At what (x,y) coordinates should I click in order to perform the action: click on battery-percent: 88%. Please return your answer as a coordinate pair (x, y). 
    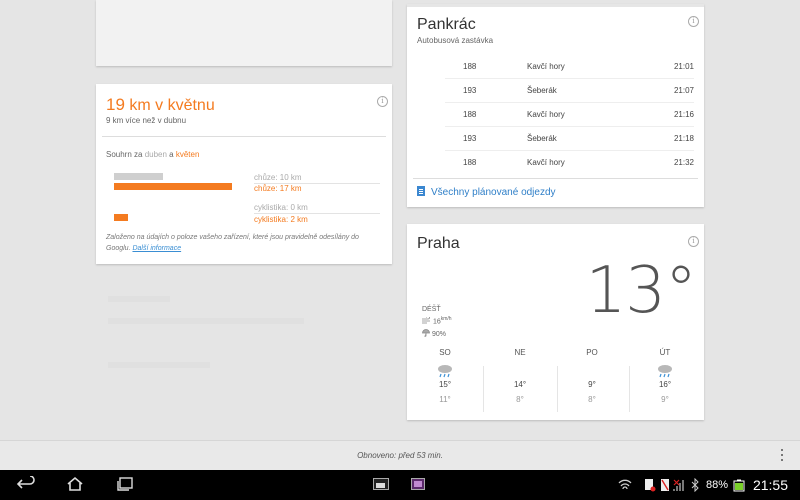
    Looking at the image, I should click on (716, 485).